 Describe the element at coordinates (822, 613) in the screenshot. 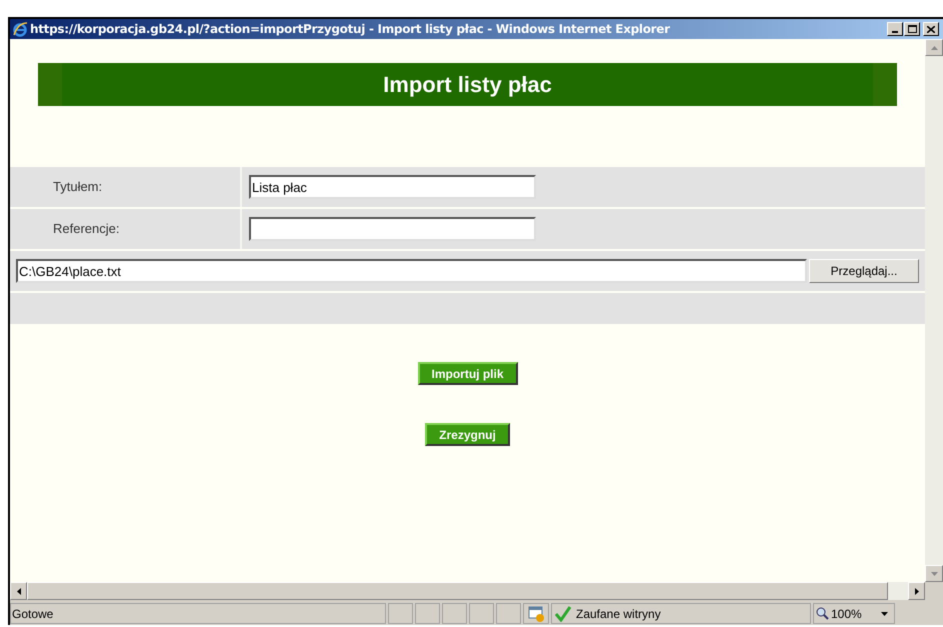

I see `zoom-icon` at that location.